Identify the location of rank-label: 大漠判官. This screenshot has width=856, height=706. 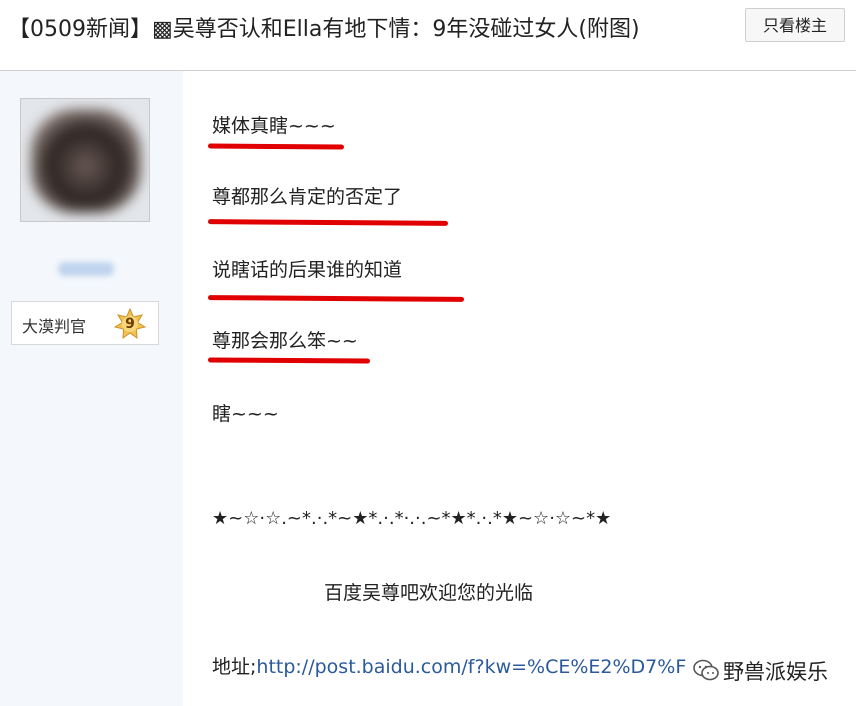
(54, 326).